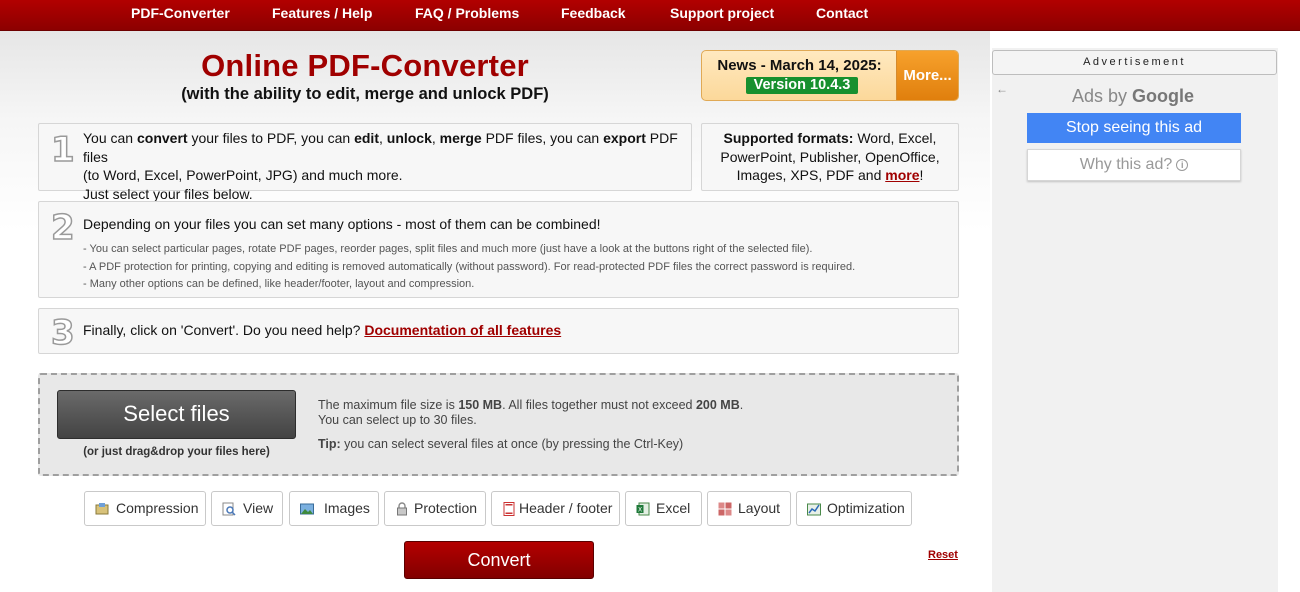 Image resolution: width=1300 pixels, height=592 pixels. I want to click on option-compression-button: Compression, so click(145, 508).